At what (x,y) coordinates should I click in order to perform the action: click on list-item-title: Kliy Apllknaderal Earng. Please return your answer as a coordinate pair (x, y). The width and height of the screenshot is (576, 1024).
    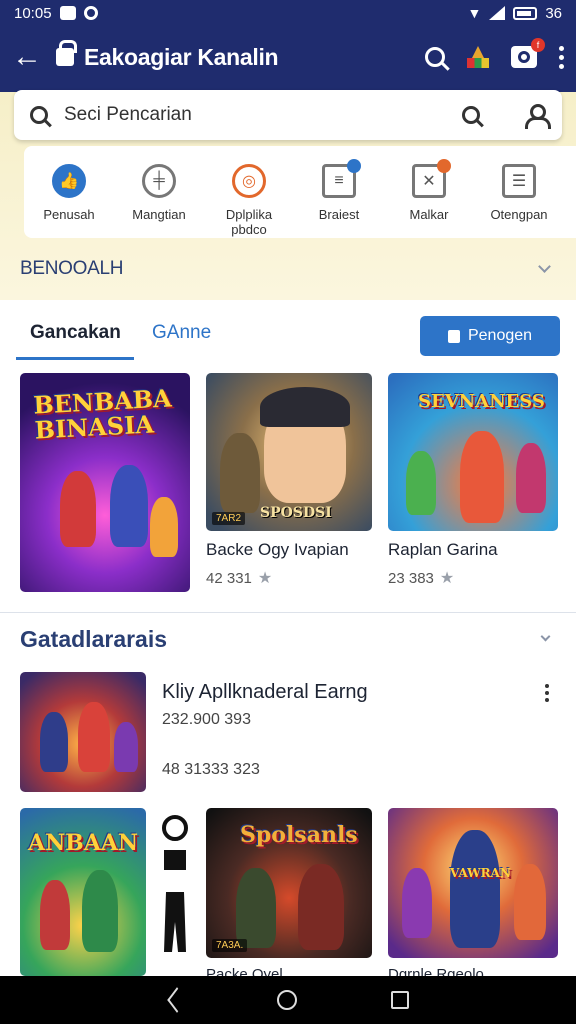
    Looking at the image, I should click on (265, 692).